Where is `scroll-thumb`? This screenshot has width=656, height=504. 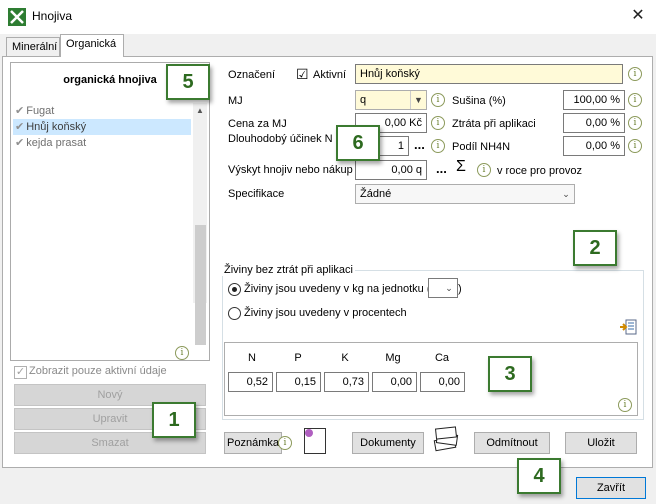
scroll-thumb is located at coordinates (200, 285).